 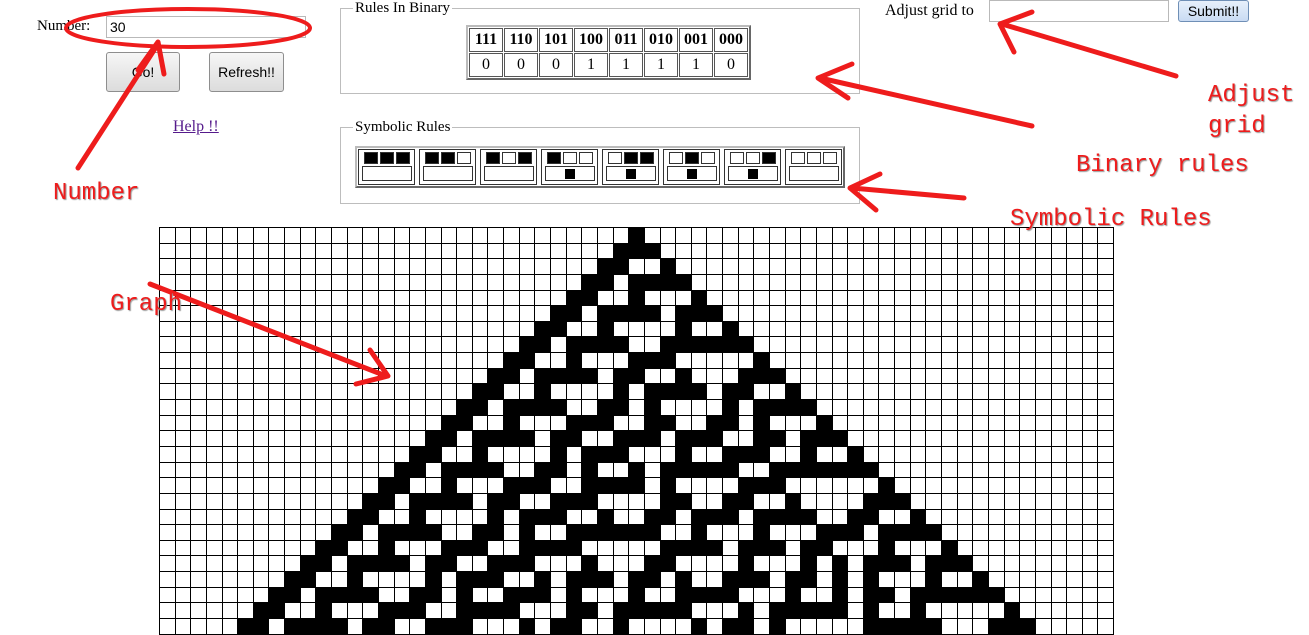 What do you see at coordinates (196, 127) in the screenshot?
I see `help-link: Help !!` at bounding box center [196, 127].